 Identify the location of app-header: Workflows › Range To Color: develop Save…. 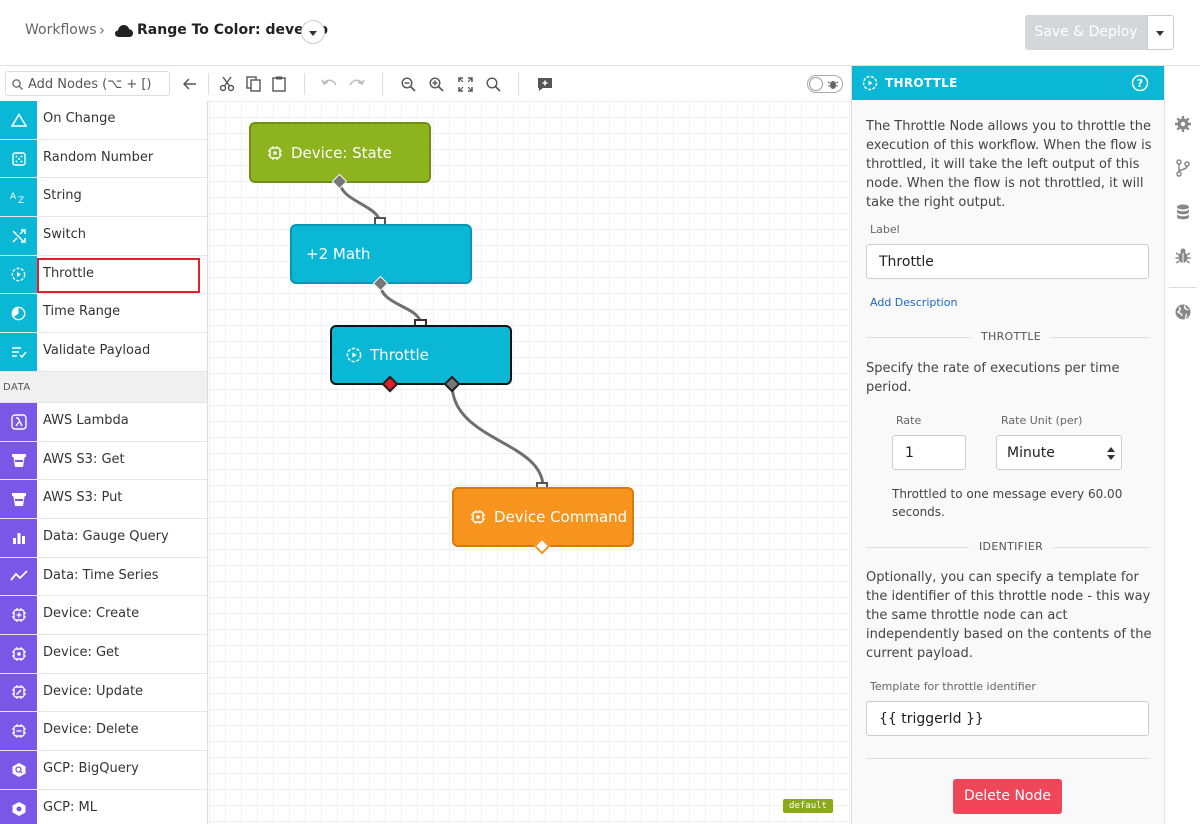
(600, 33).